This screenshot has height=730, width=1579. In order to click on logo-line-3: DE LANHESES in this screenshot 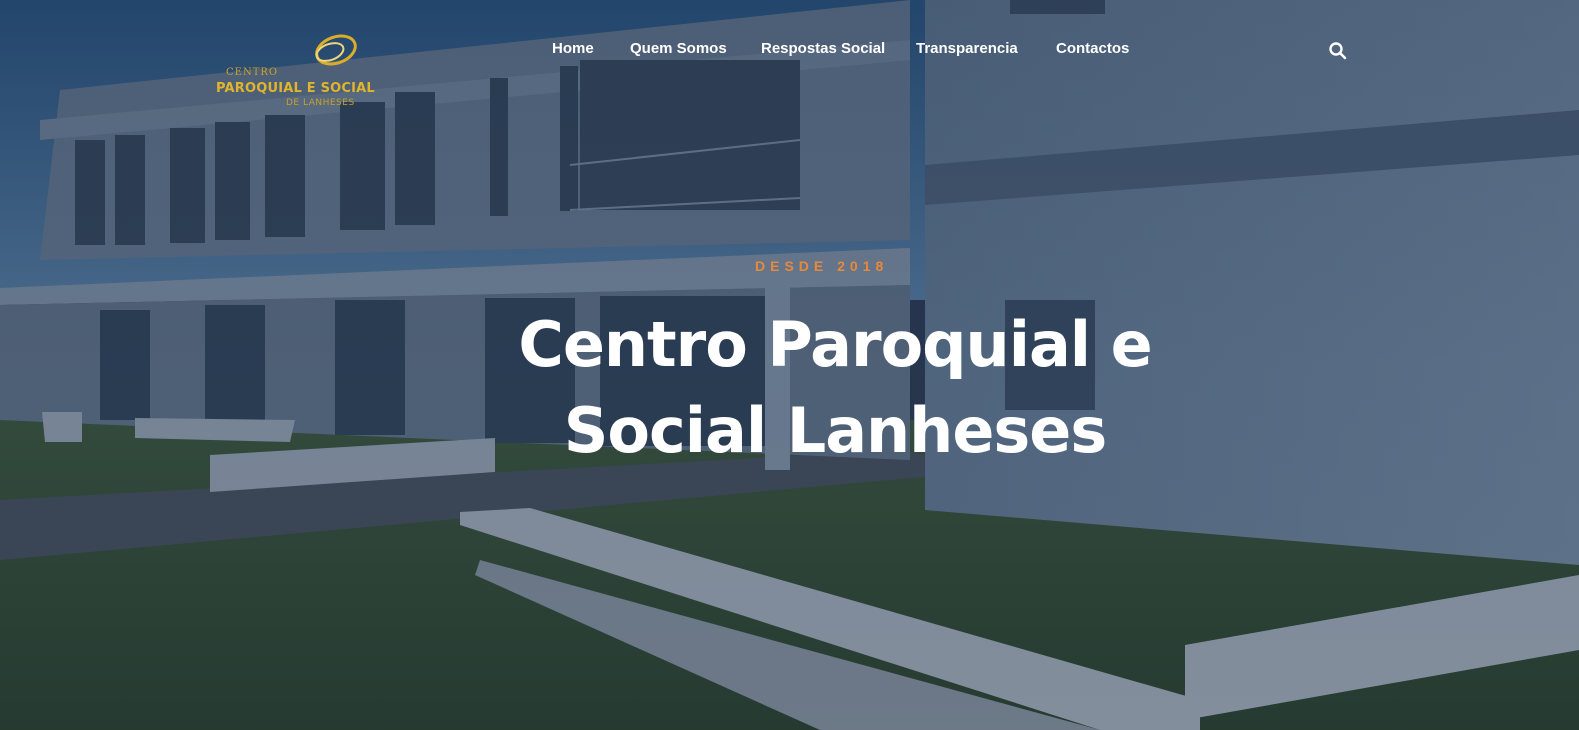, I will do `click(320, 103)`.